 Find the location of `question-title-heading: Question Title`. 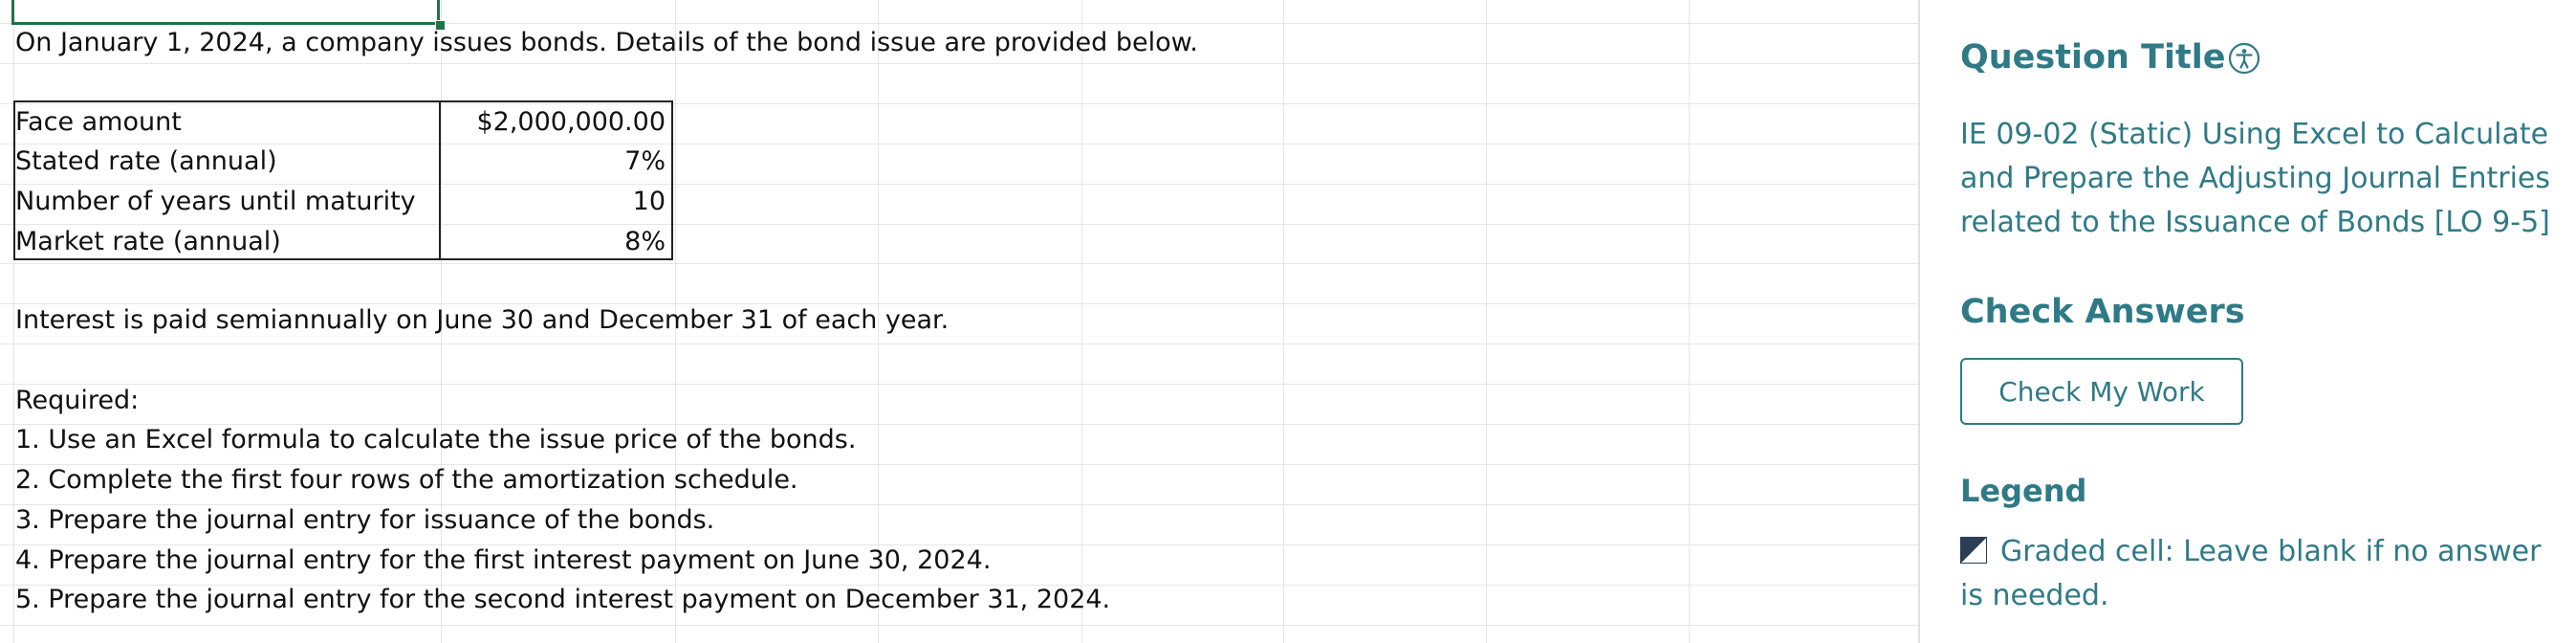

question-title-heading: Question Title is located at coordinates (2093, 57).